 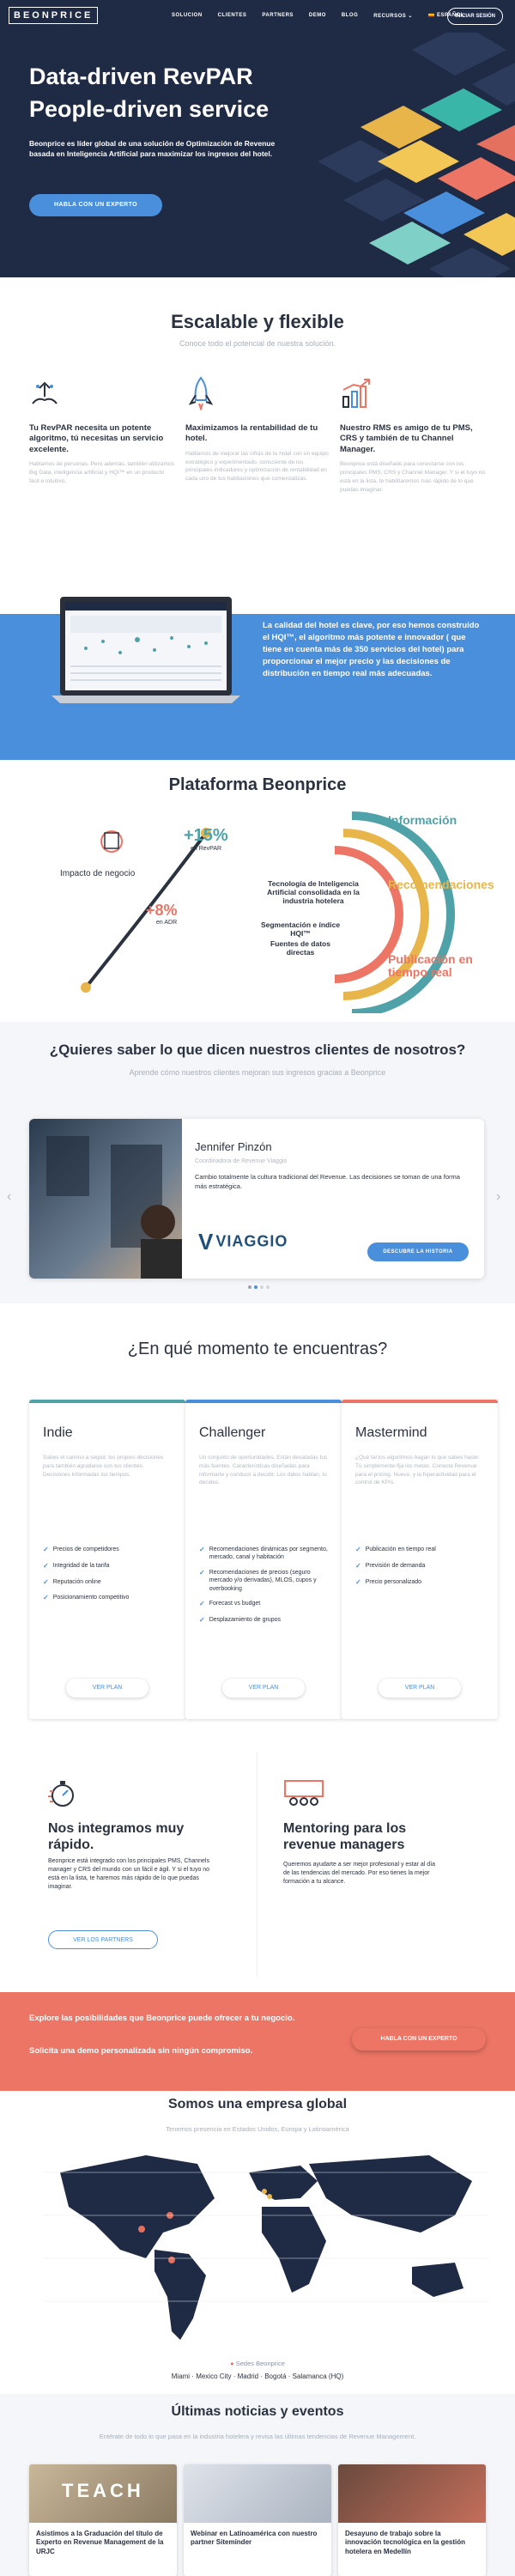 I want to click on carousel-dots, so click(x=259, y=1287).